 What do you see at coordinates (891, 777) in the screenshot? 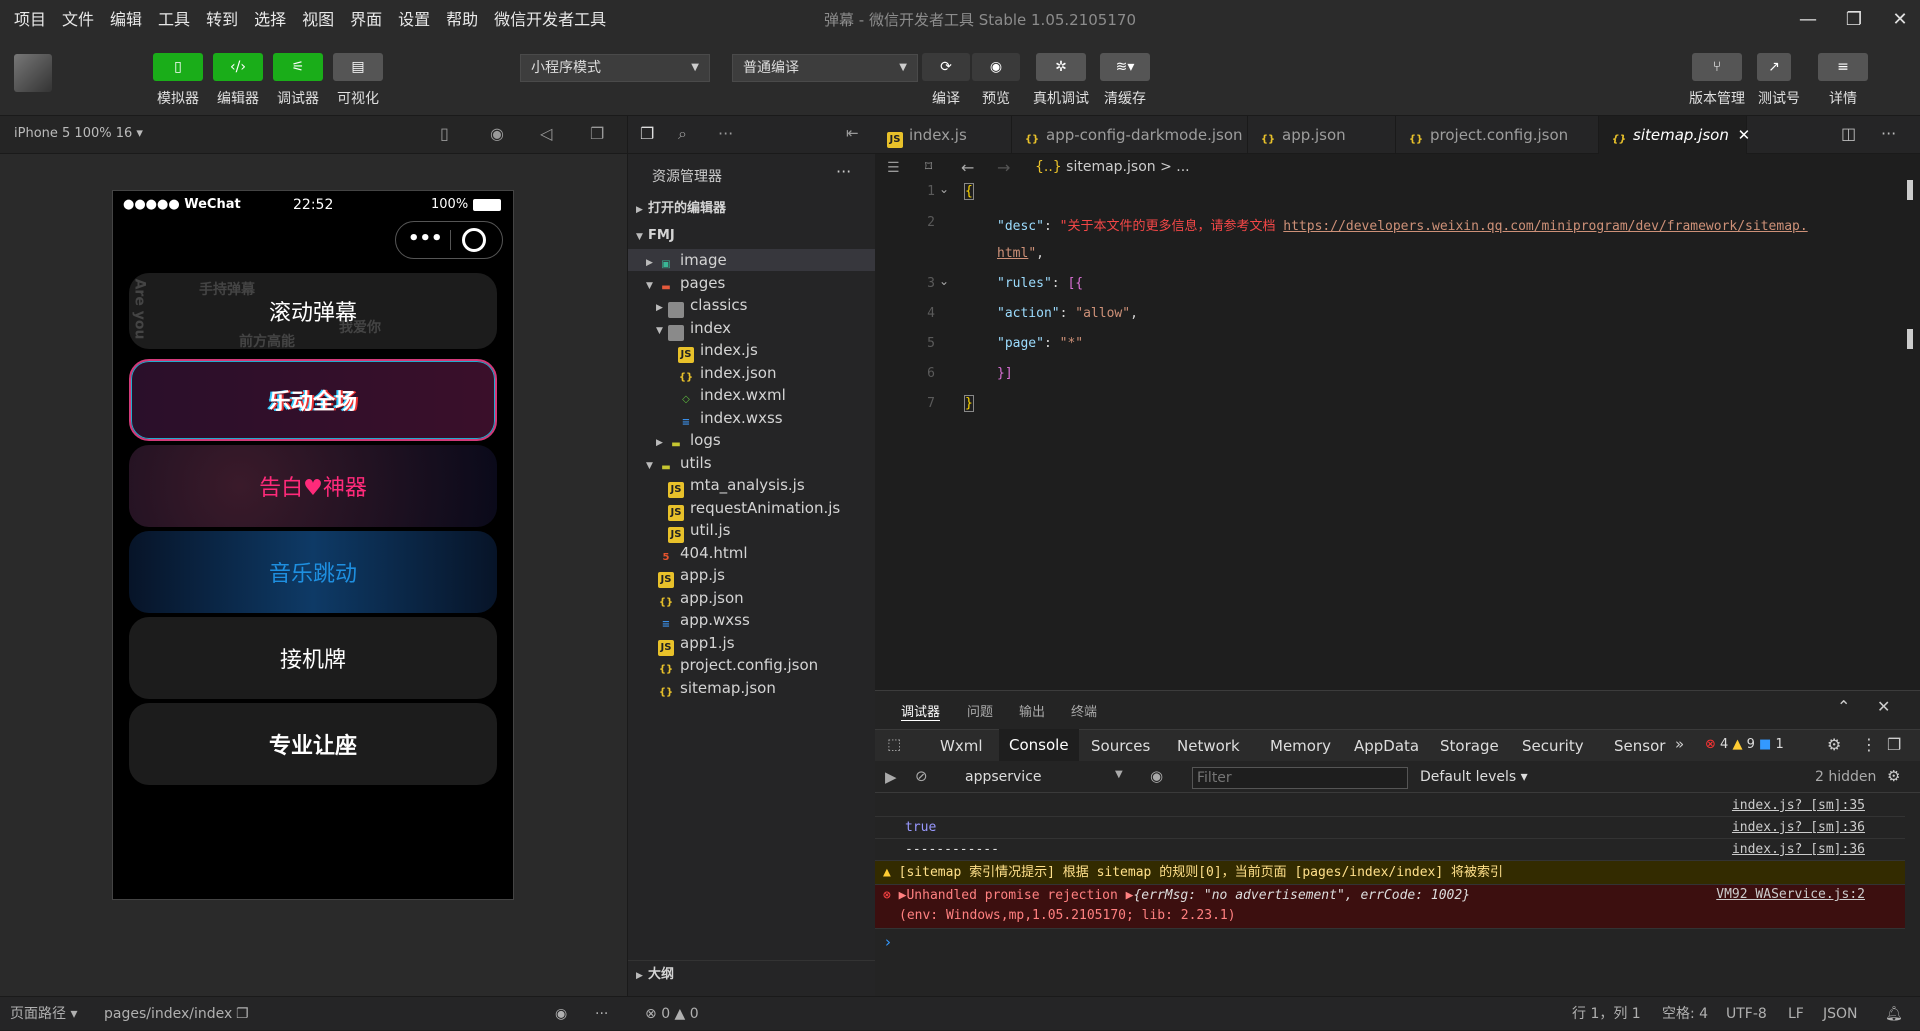
I see `sidebar-toggle-icon: ▶` at bounding box center [891, 777].